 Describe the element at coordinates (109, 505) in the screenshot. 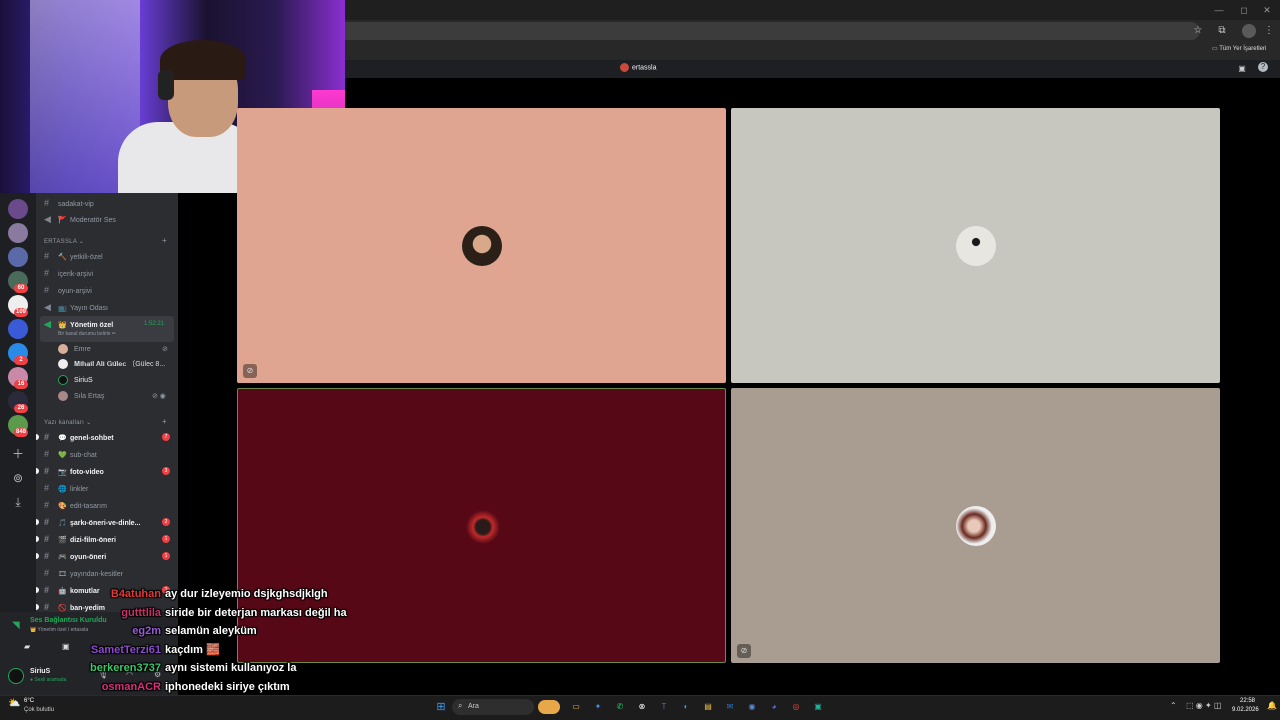

I see `text-channel: # 🎨 edit-tasarım` at that location.